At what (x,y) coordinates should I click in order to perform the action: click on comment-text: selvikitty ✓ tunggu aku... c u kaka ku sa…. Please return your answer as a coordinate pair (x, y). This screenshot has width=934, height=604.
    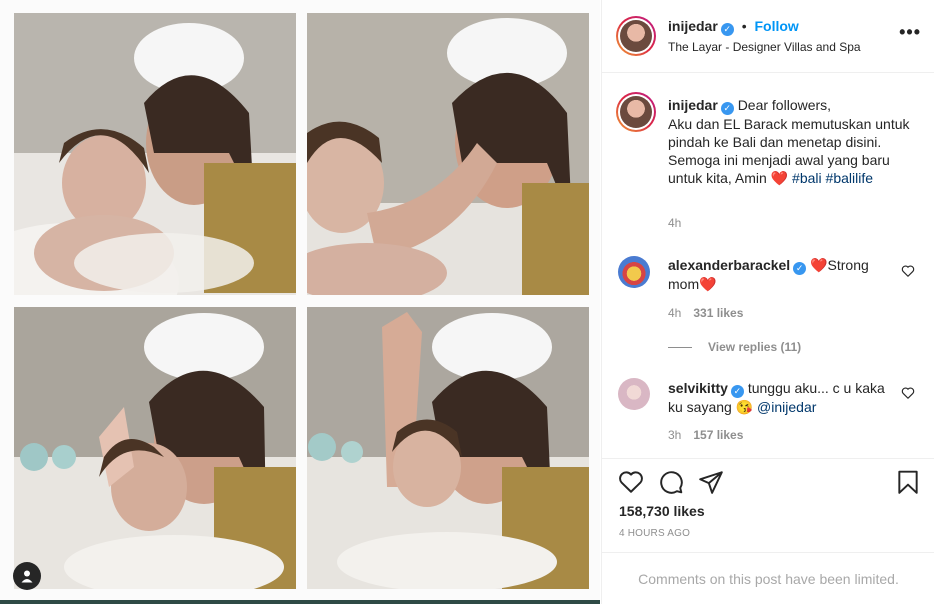
    Looking at the image, I should click on (783, 397).